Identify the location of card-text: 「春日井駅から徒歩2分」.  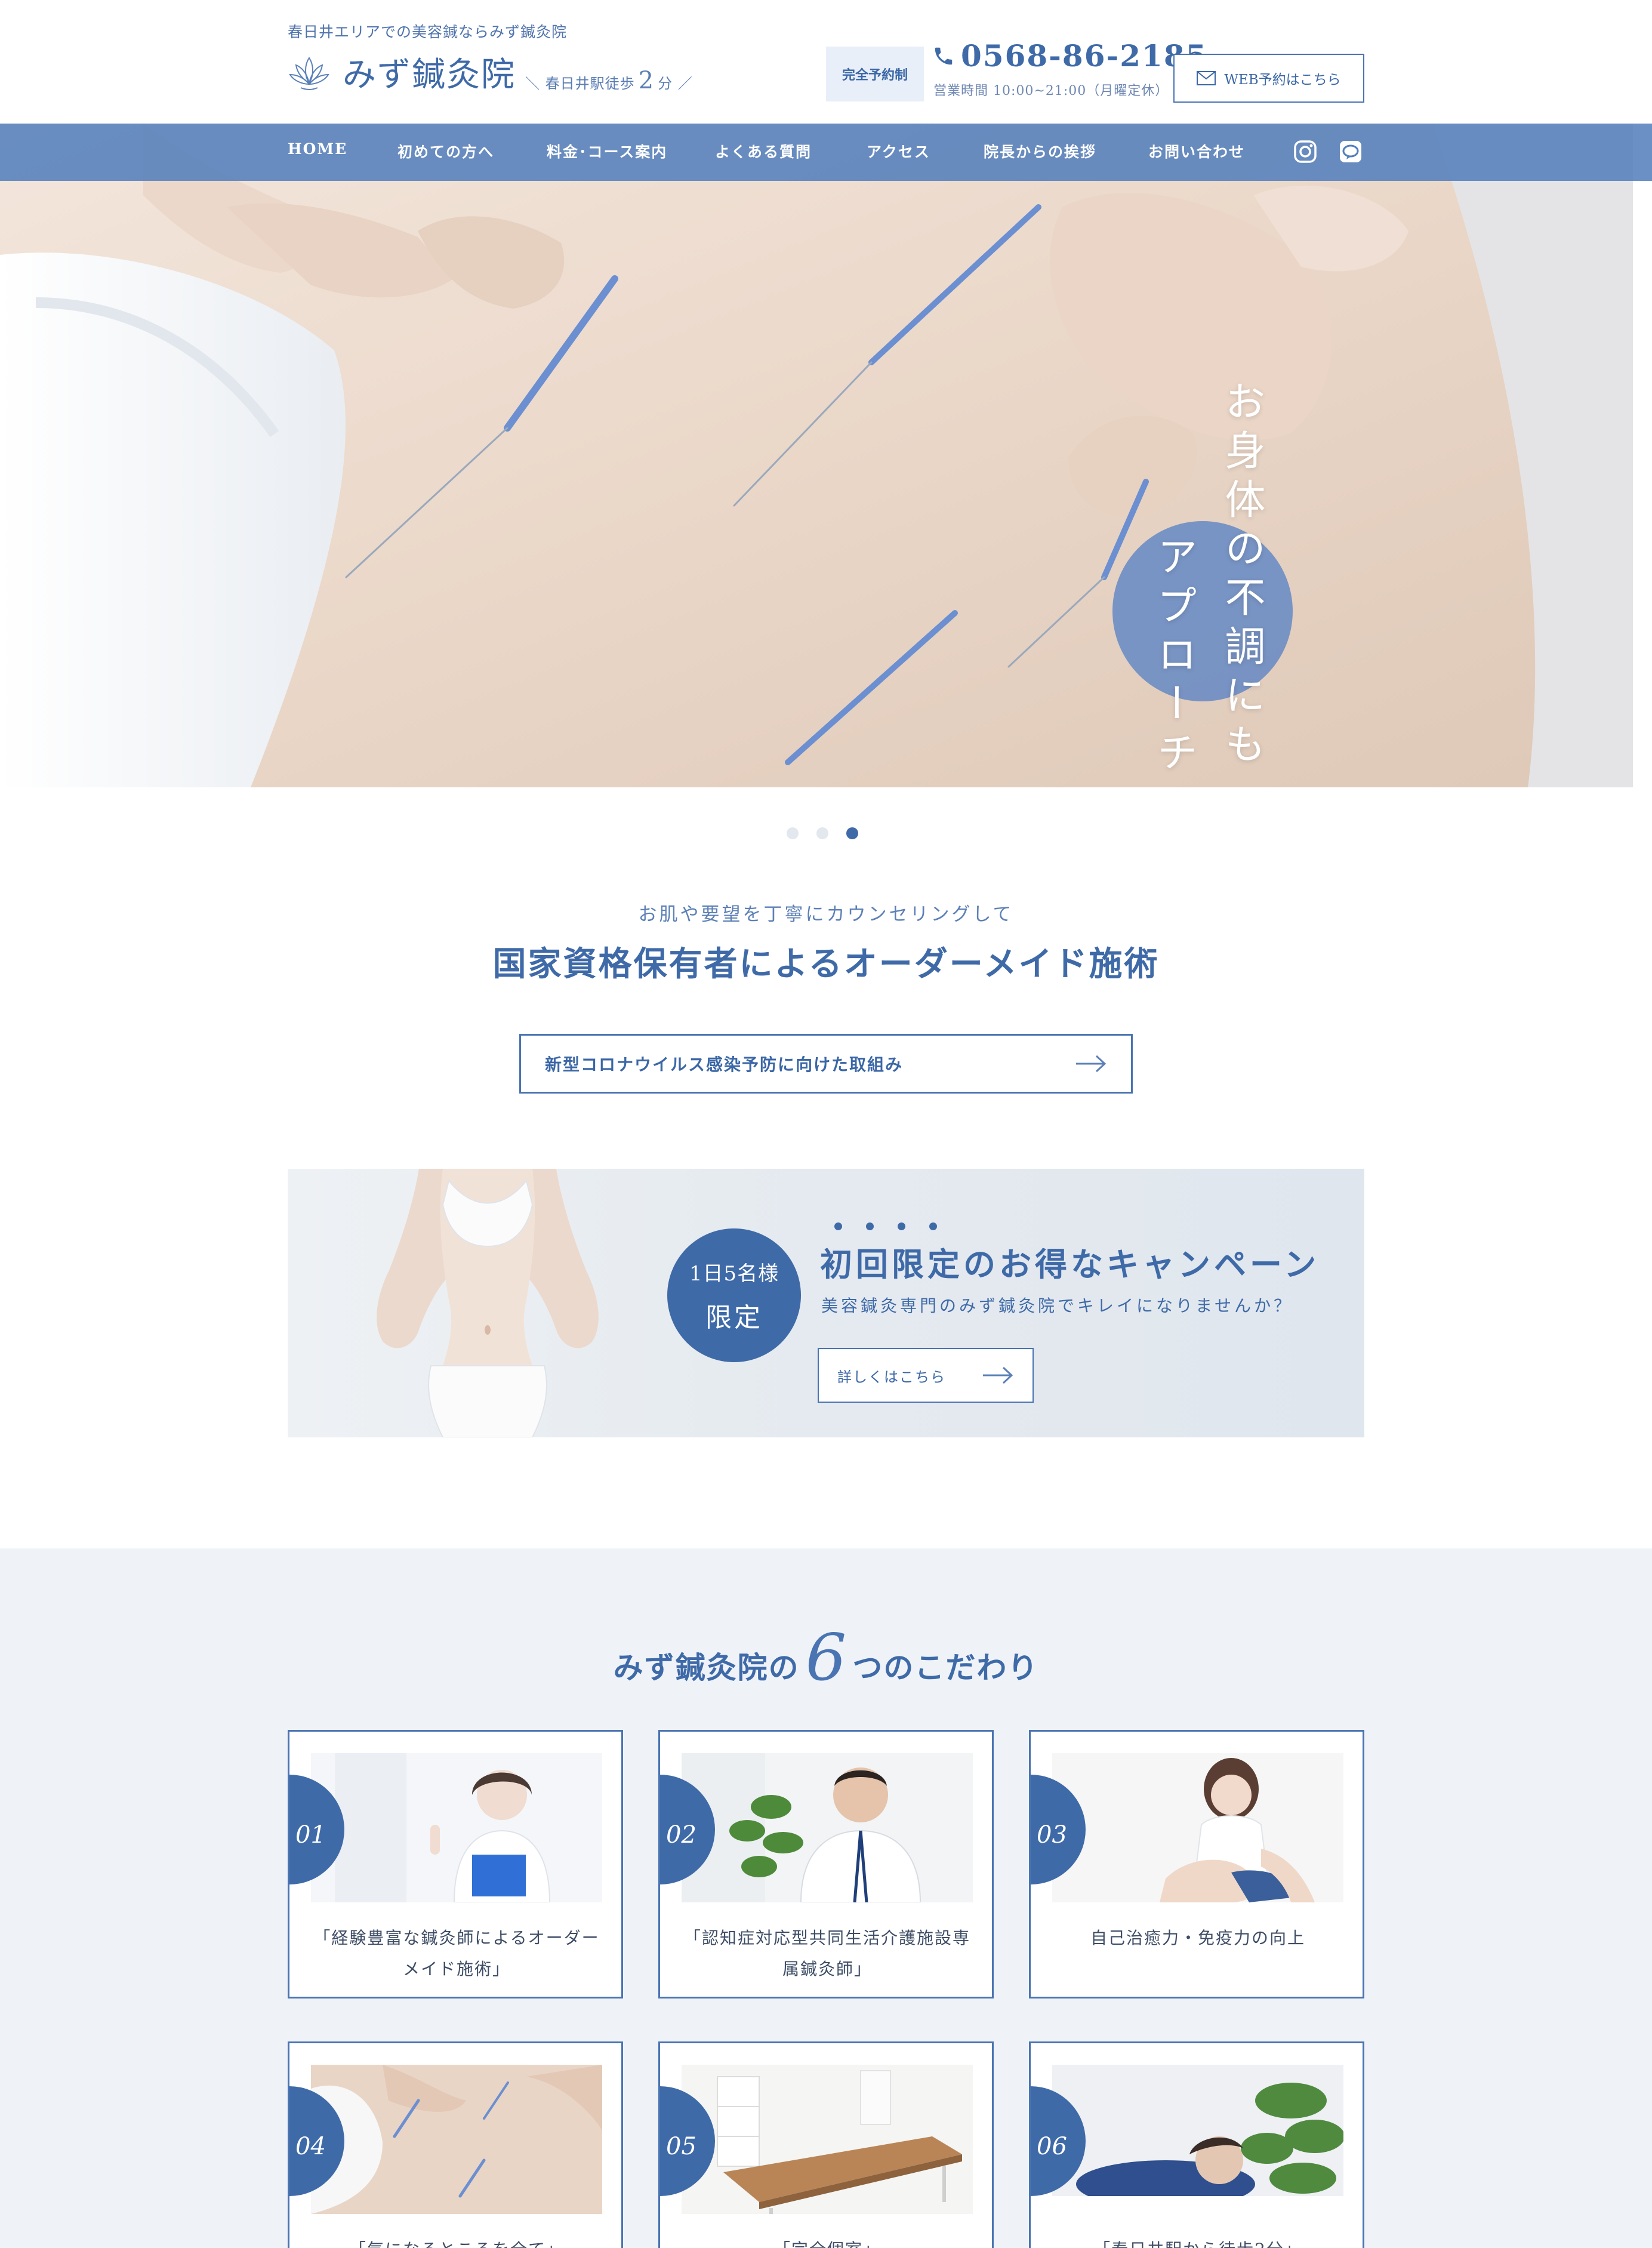
(1198, 2241).